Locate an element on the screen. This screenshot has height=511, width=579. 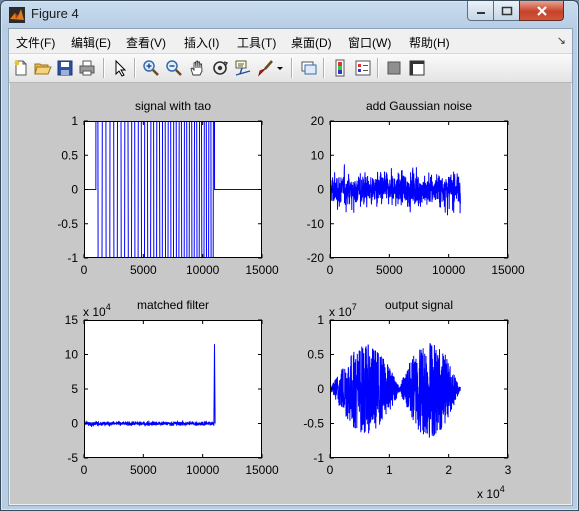
zoom-in-icon is located at coordinates (151, 68).